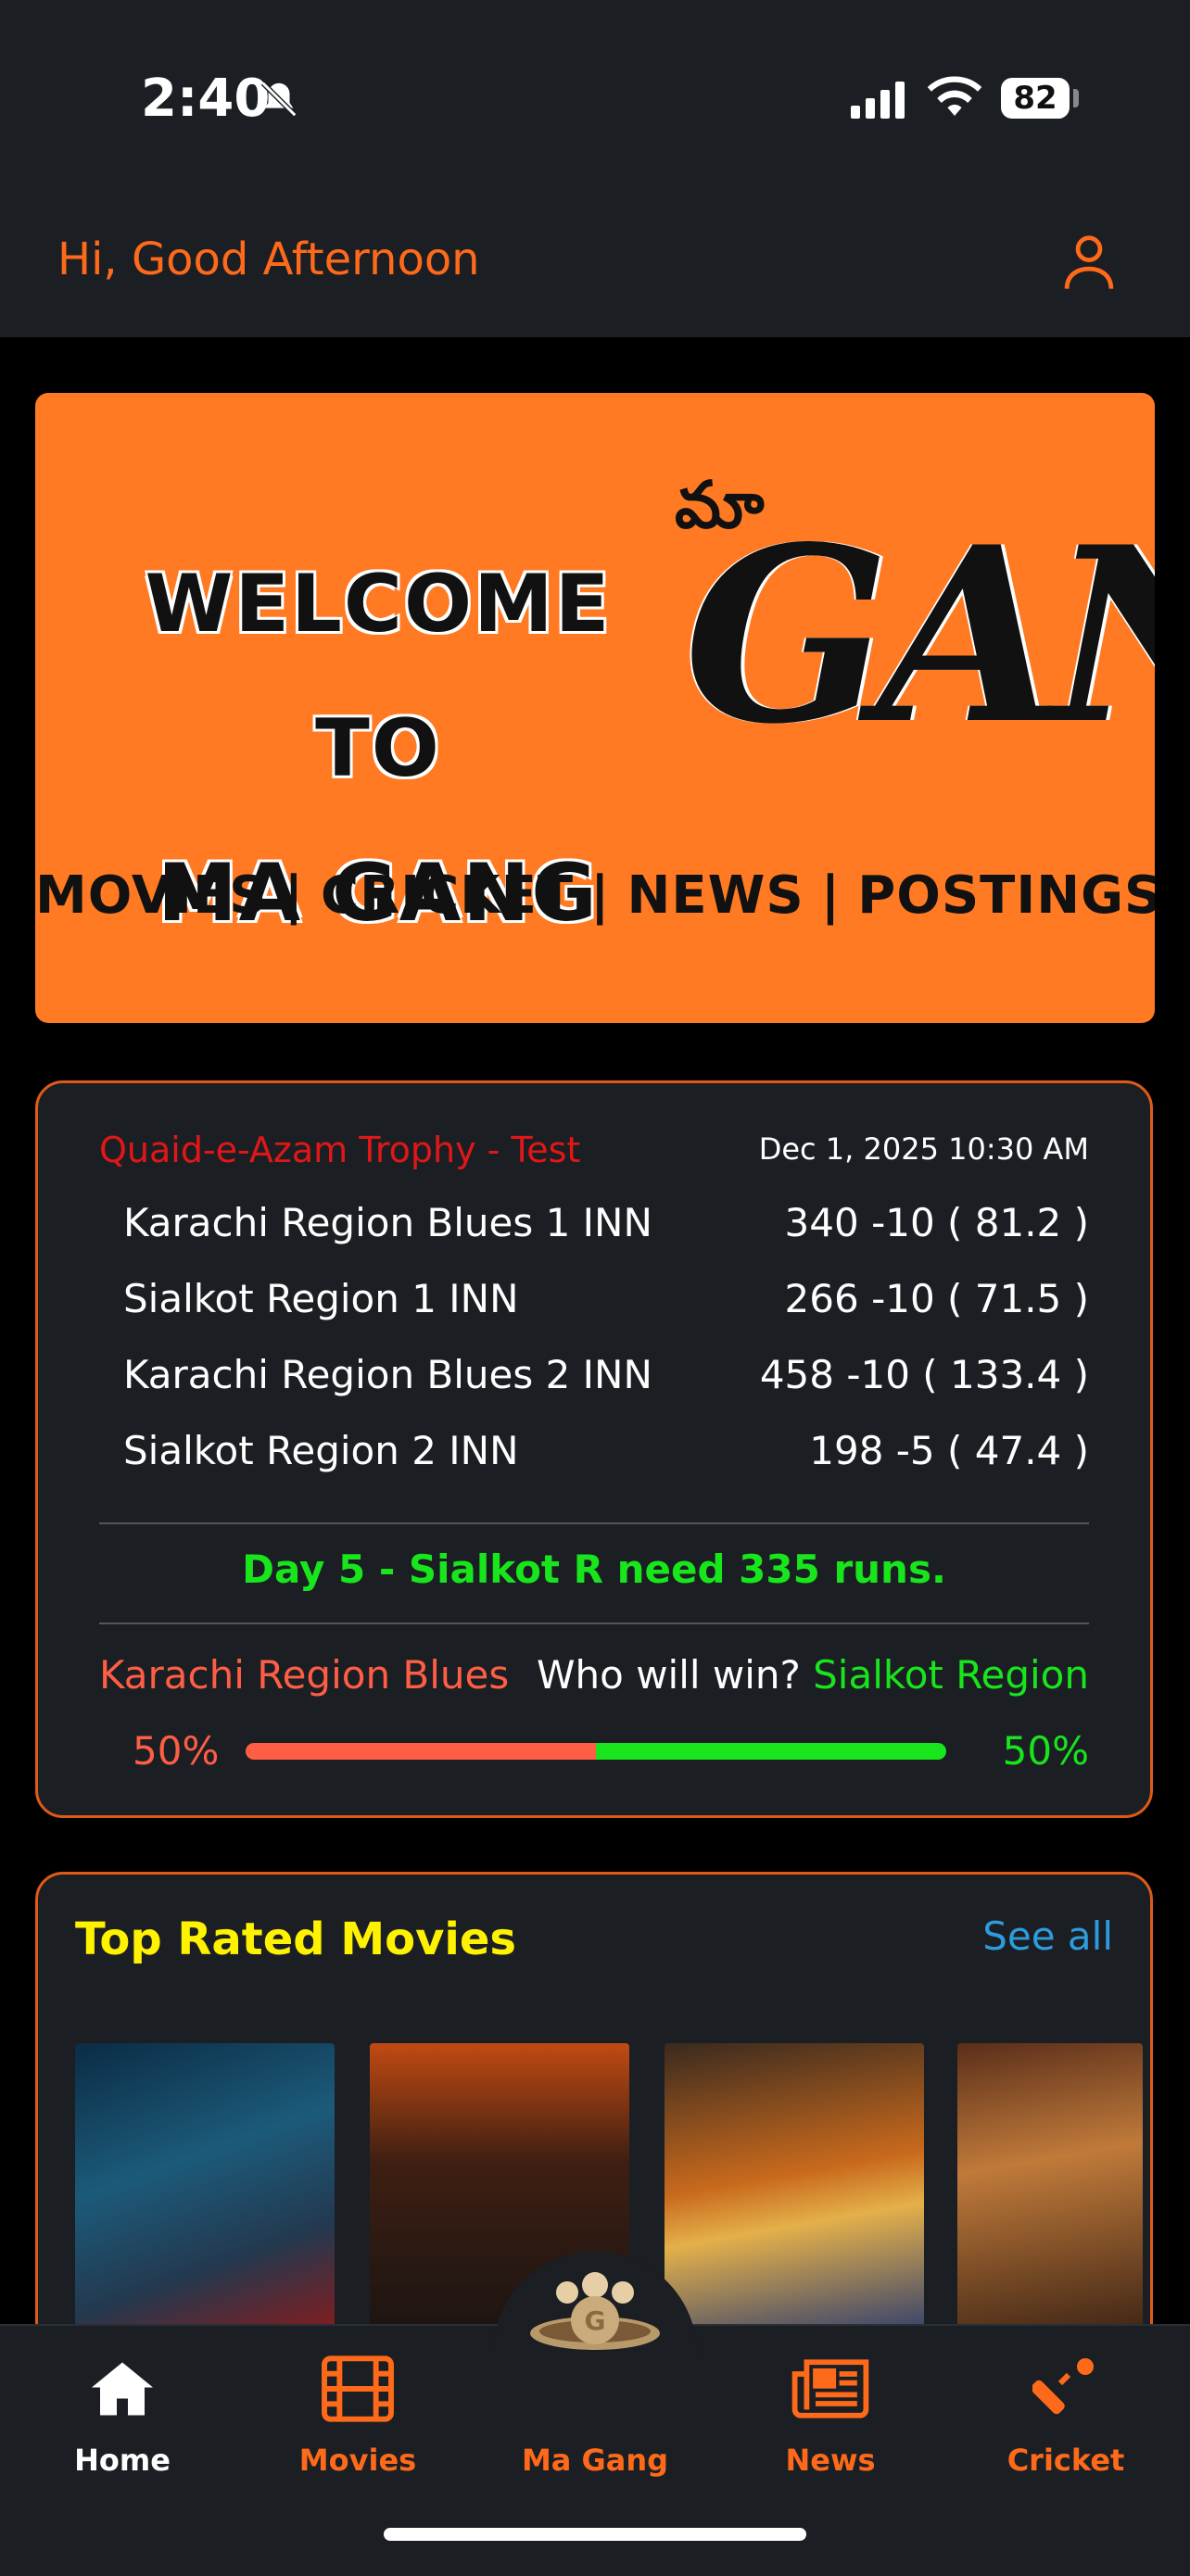  What do you see at coordinates (421, 1752) in the screenshot?
I see `poll-bar-team-a` at bounding box center [421, 1752].